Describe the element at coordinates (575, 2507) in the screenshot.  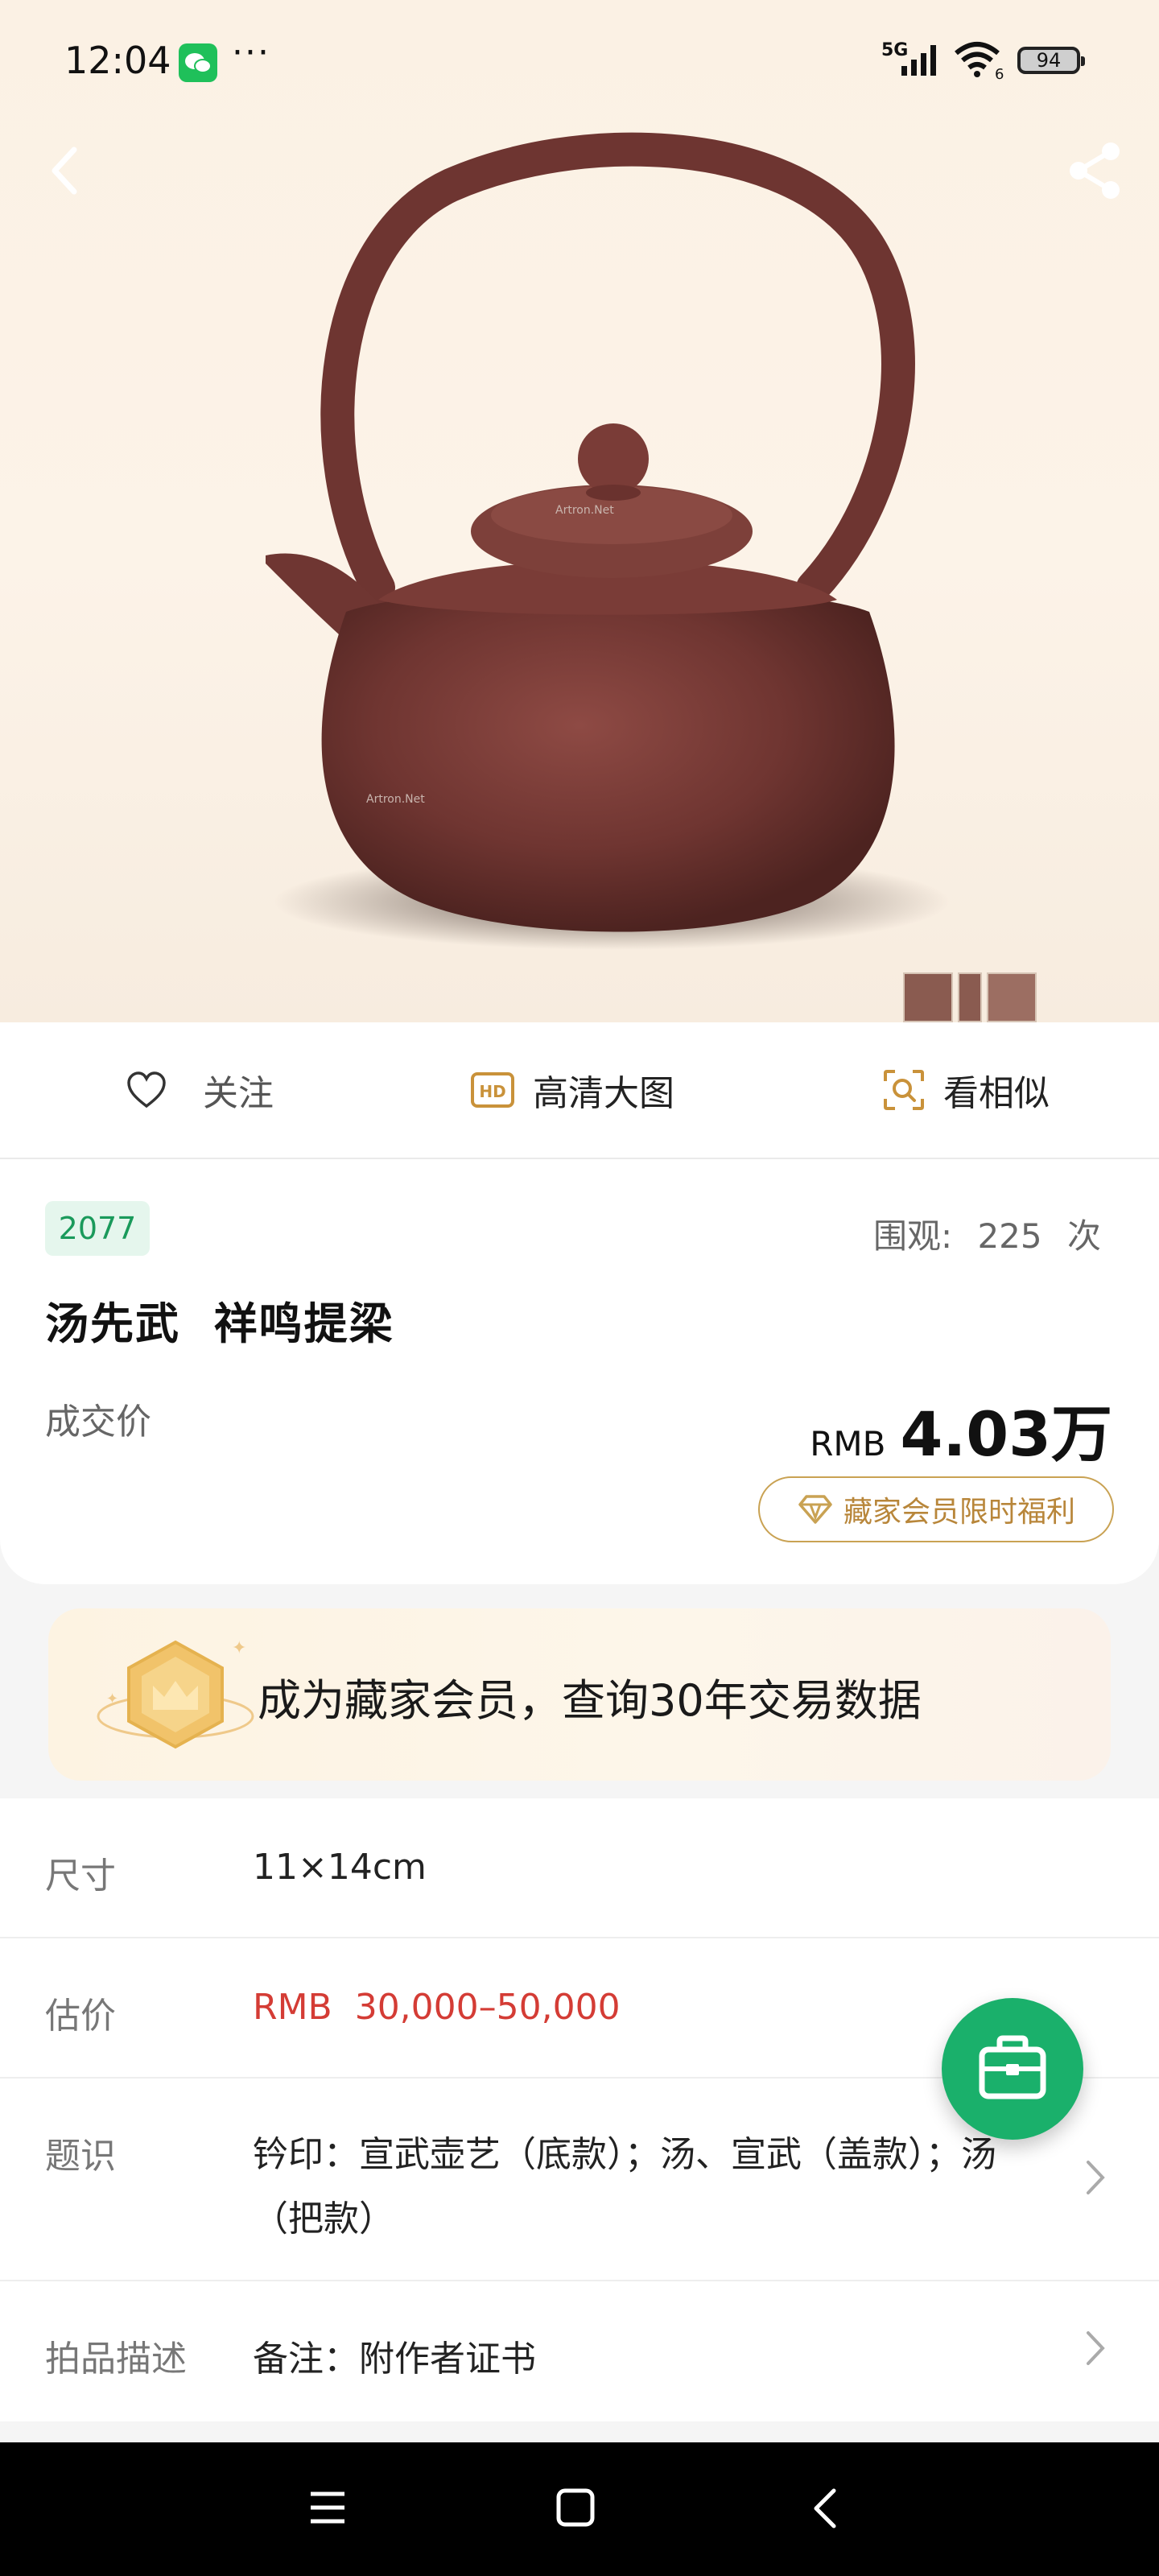
I see `home-icon` at that location.